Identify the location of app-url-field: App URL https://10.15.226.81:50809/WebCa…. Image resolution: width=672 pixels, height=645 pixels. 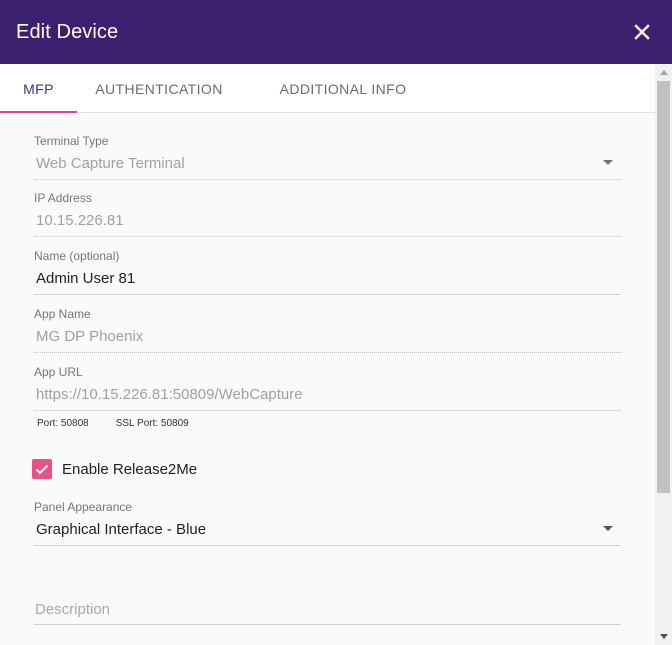
(327, 388).